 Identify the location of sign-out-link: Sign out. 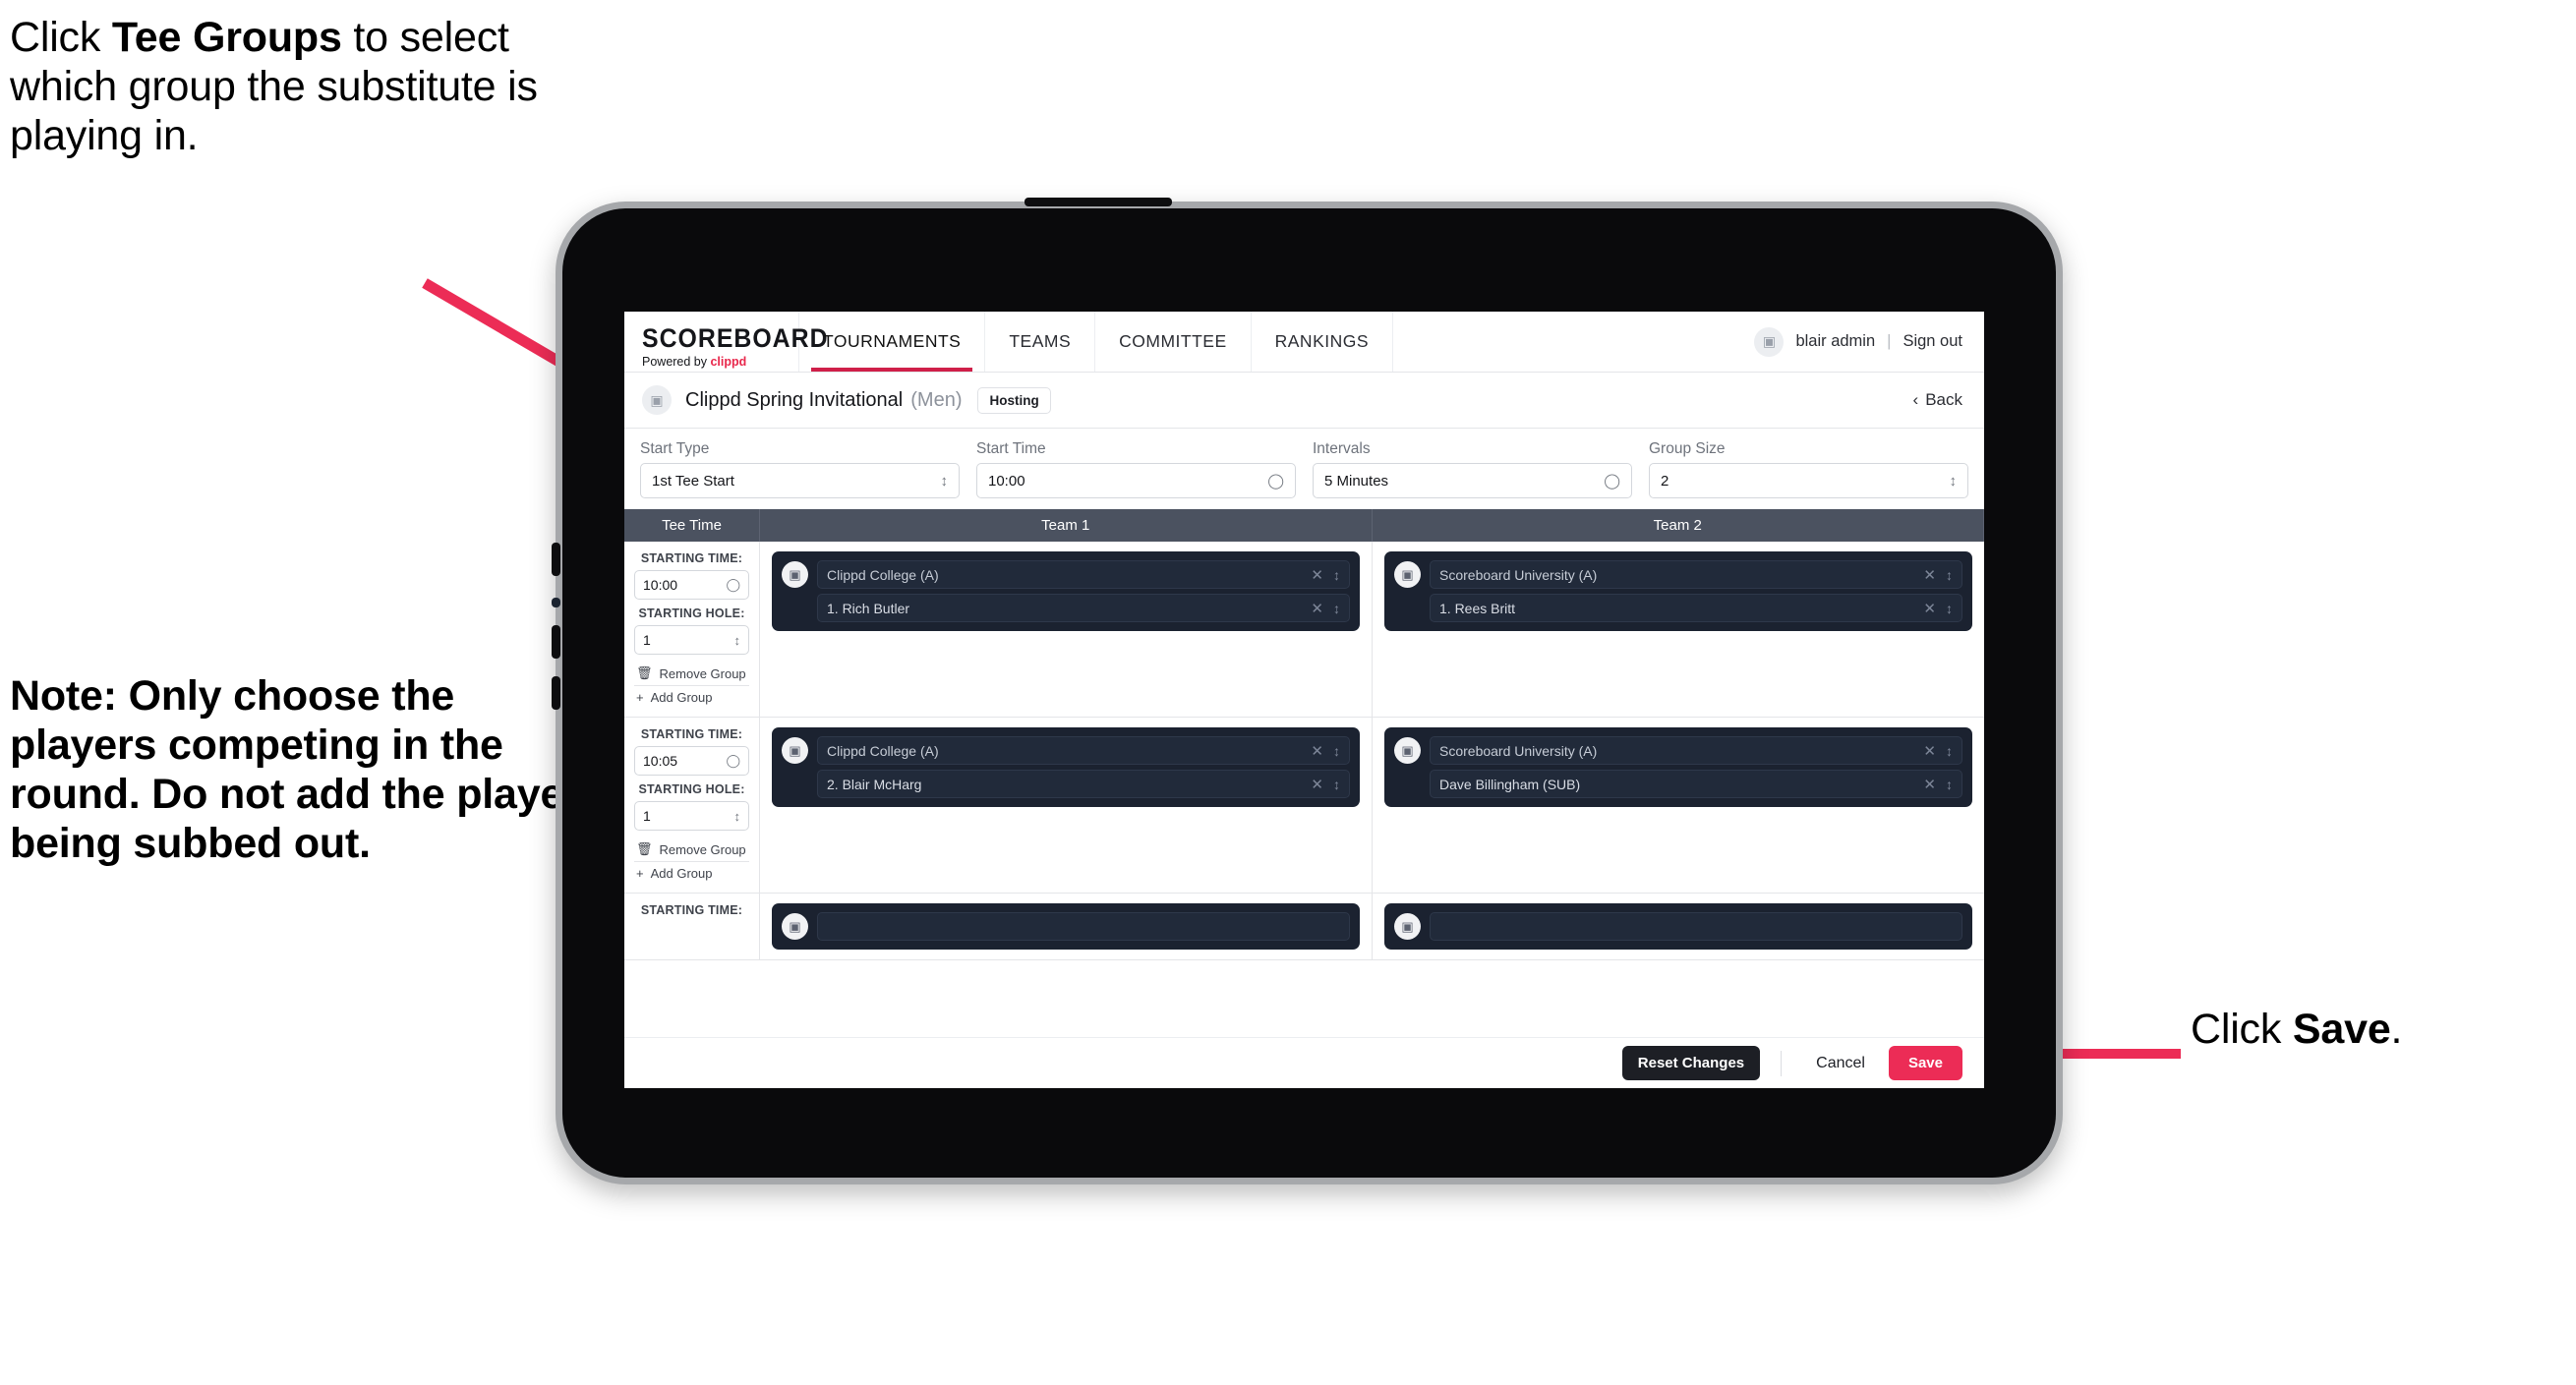
(1932, 342).